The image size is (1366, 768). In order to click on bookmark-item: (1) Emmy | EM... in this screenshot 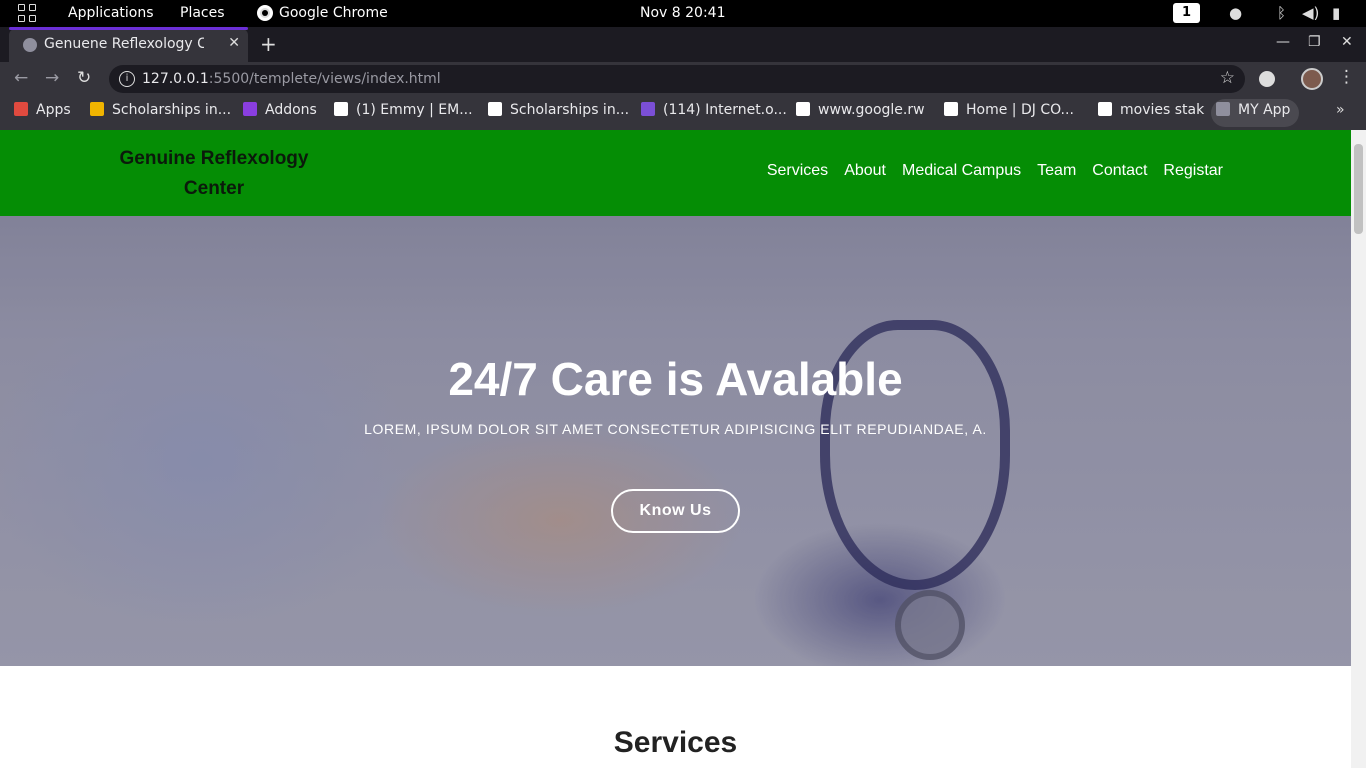, I will do `click(403, 113)`.